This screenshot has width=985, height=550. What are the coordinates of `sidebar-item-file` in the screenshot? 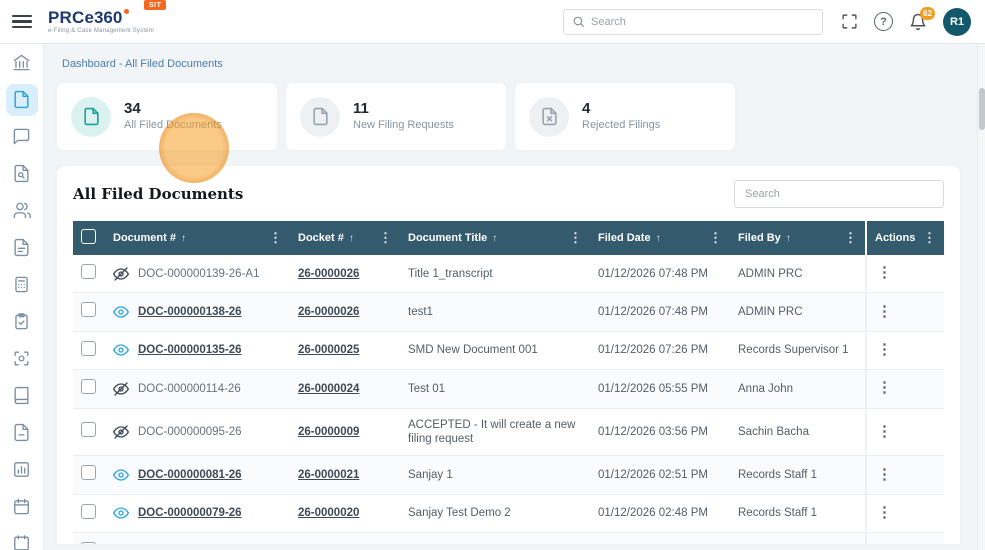 It's located at (22, 432).